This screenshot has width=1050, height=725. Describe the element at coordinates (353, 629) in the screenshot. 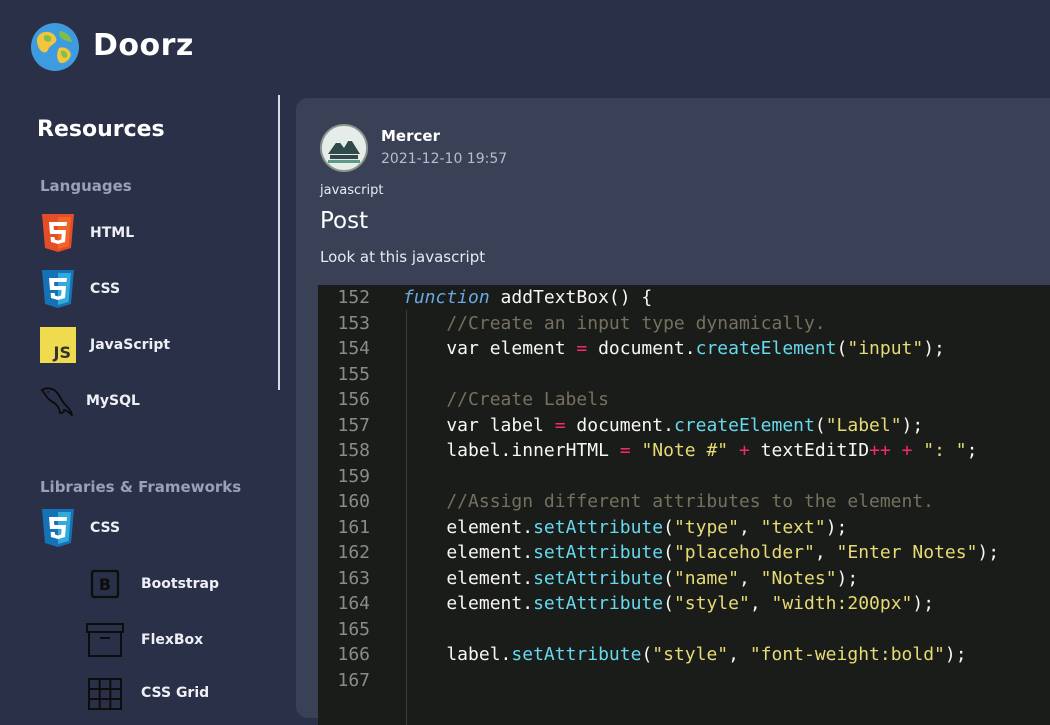

I see `line-number: 165` at that location.